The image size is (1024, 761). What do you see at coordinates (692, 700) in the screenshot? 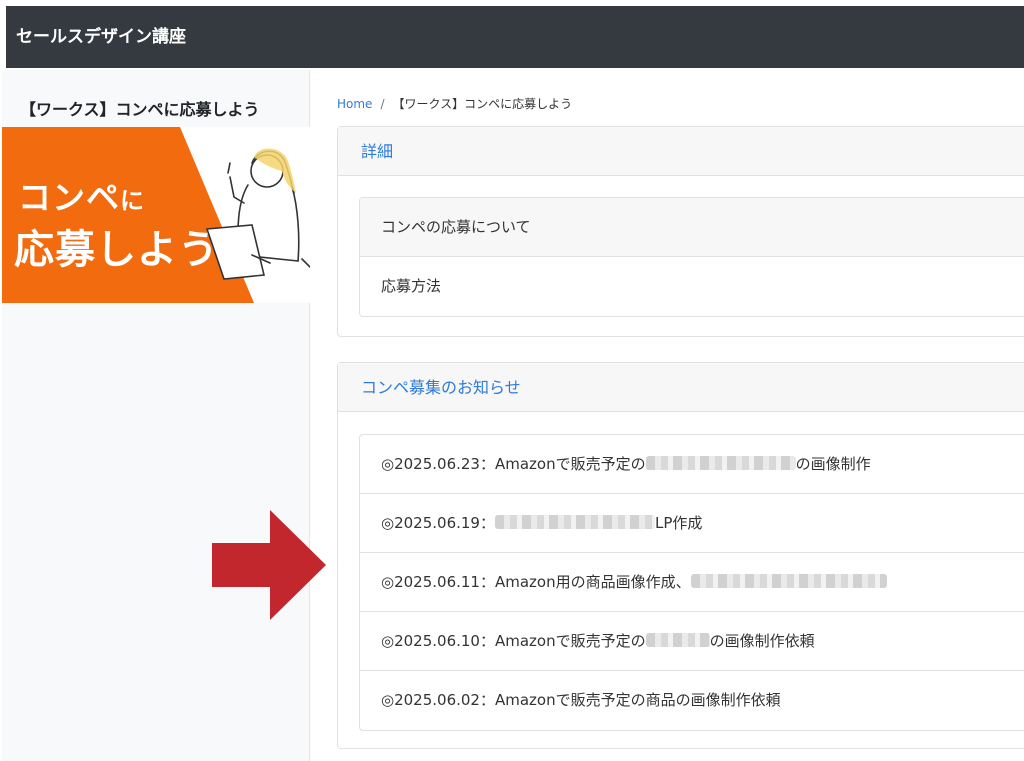
I see `announcement-item: ◎2025.06.02：Amazonで販売予定の商品の画像制作依頼` at bounding box center [692, 700].